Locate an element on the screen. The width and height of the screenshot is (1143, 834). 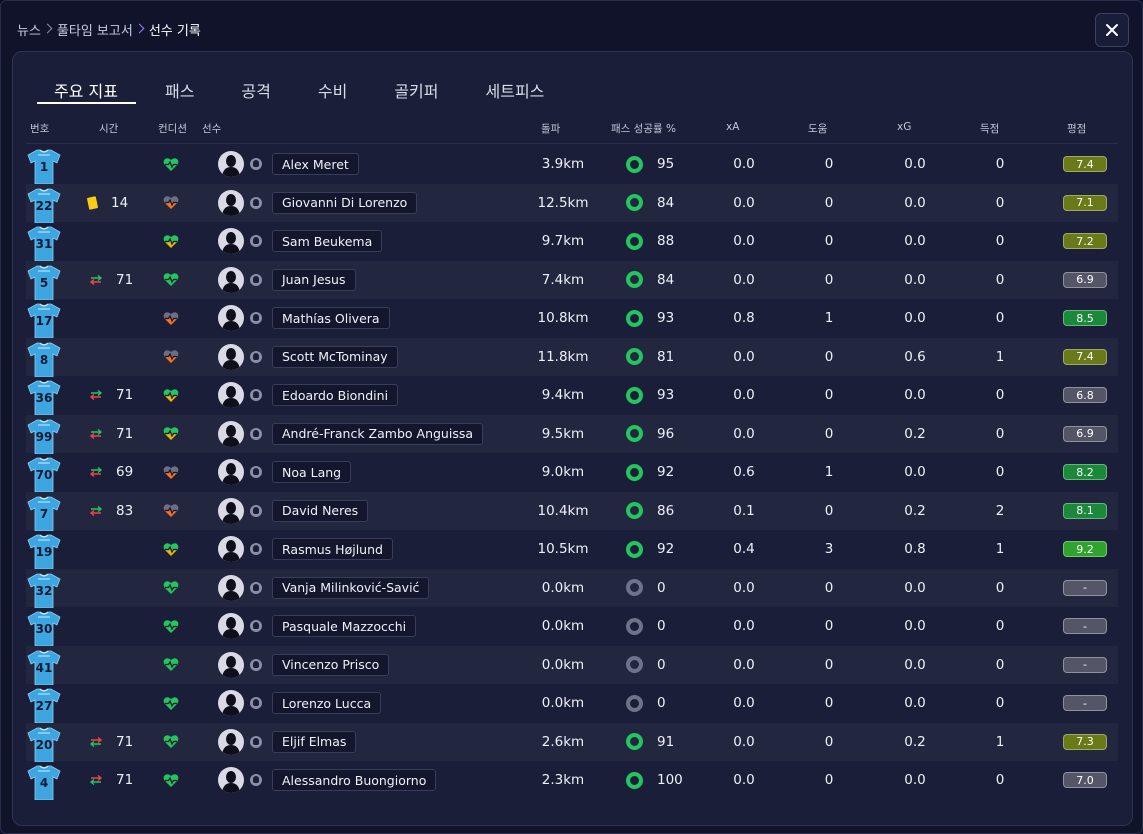
player-name: André-Franck Zambo Anguissa is located at coordinates (378, 433).